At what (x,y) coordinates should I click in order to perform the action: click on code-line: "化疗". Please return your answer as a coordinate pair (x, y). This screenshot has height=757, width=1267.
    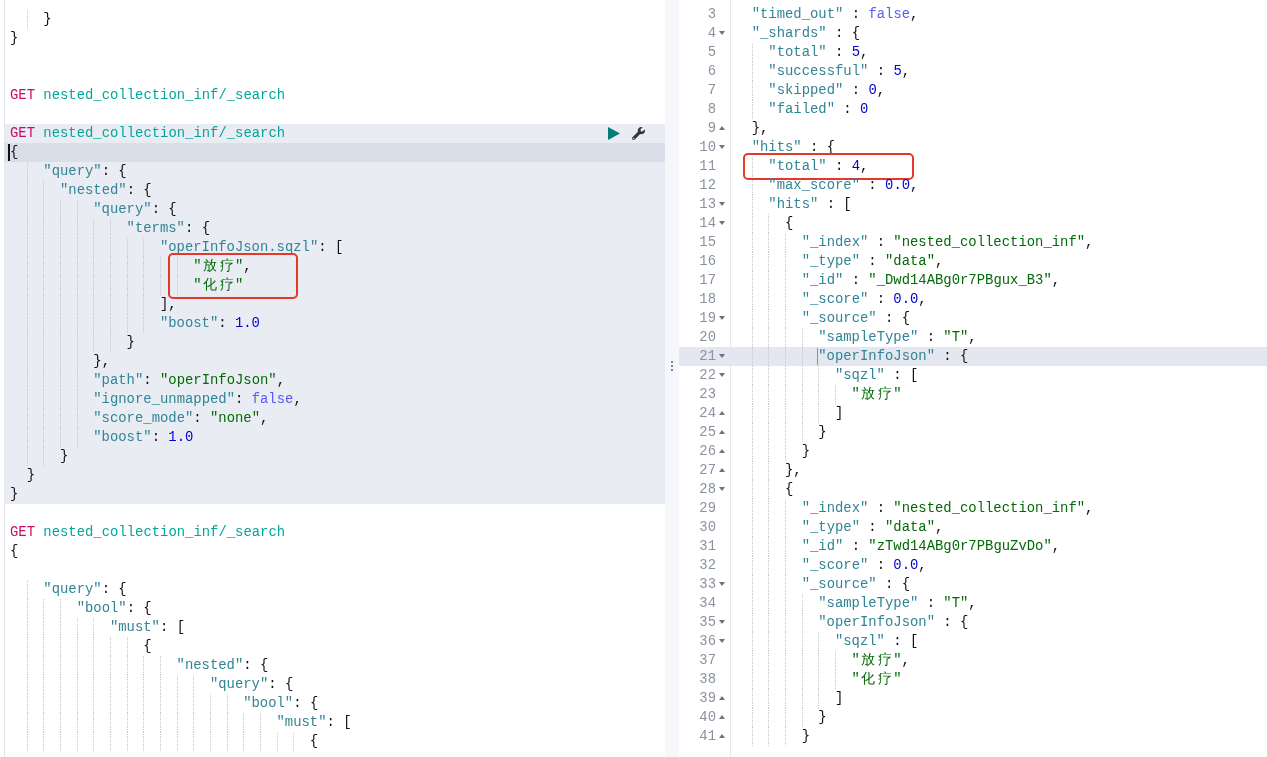
    Looking at the image, I should click on (876, 679).